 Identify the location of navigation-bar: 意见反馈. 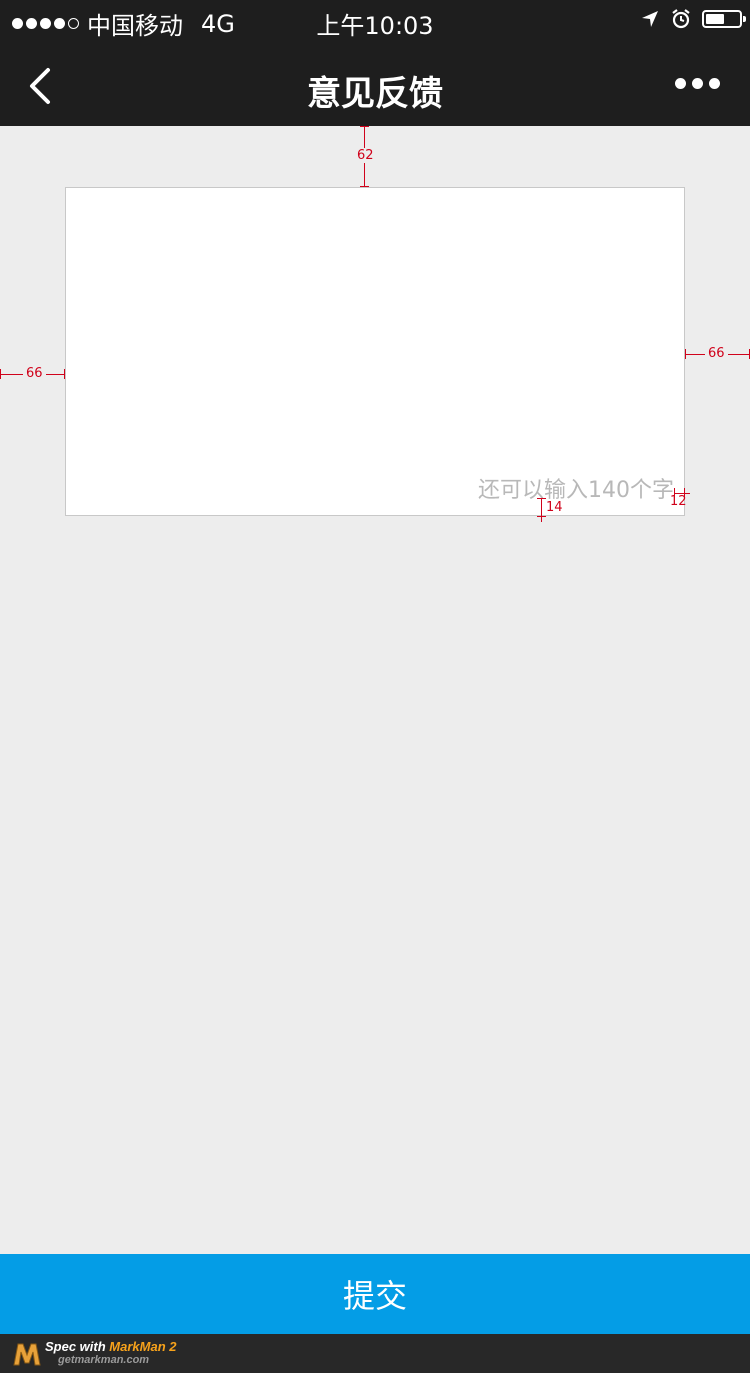
(375, 85).